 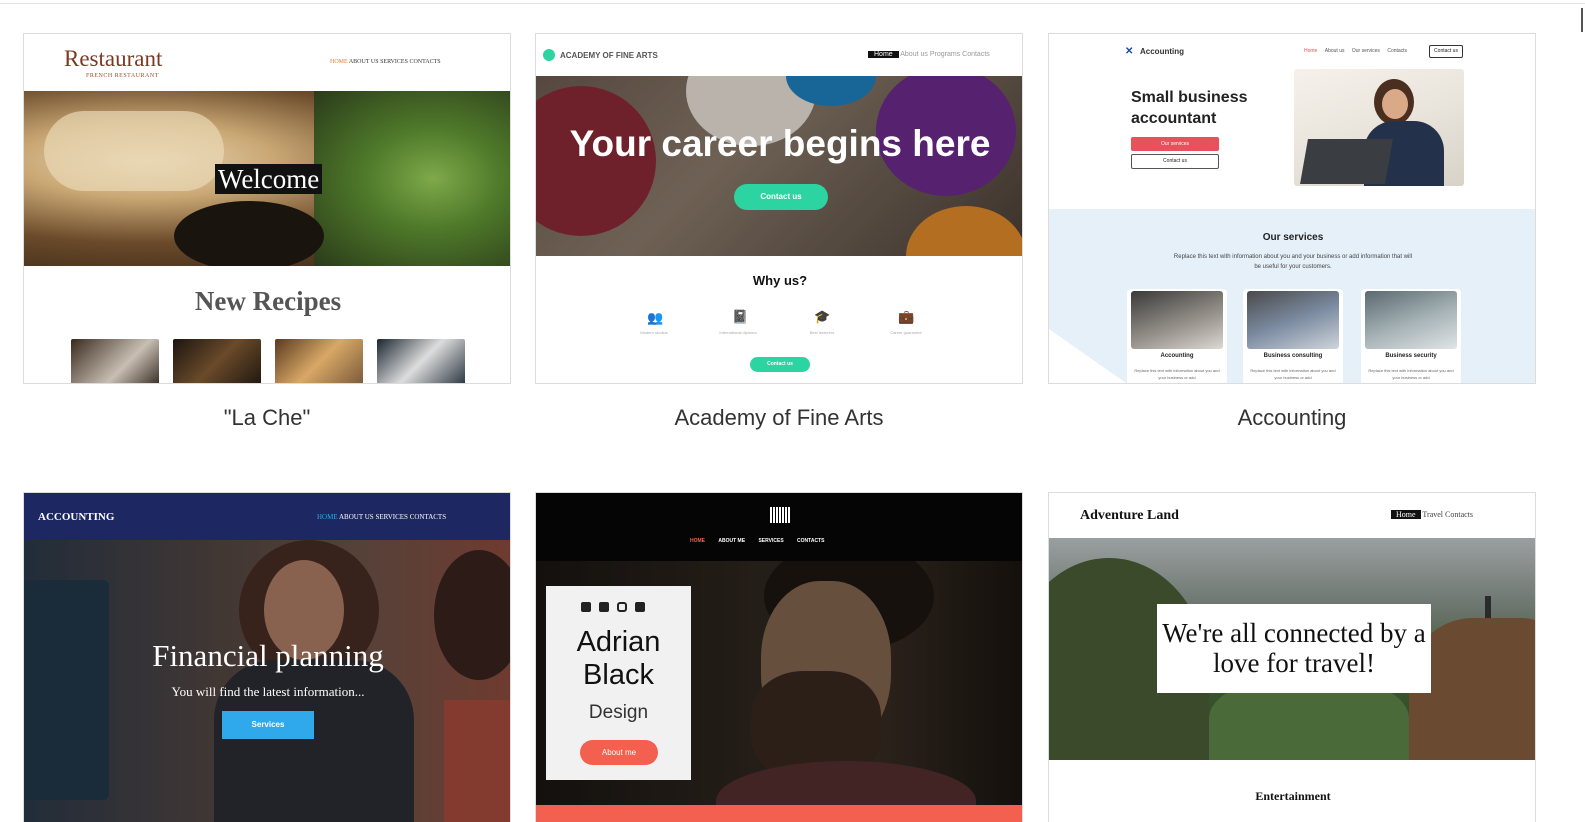 What do you see at coordinates (731, 541) in the screenshot?
I see `nav-item-about: ABOUT ME` at bounding box center [731, 541].